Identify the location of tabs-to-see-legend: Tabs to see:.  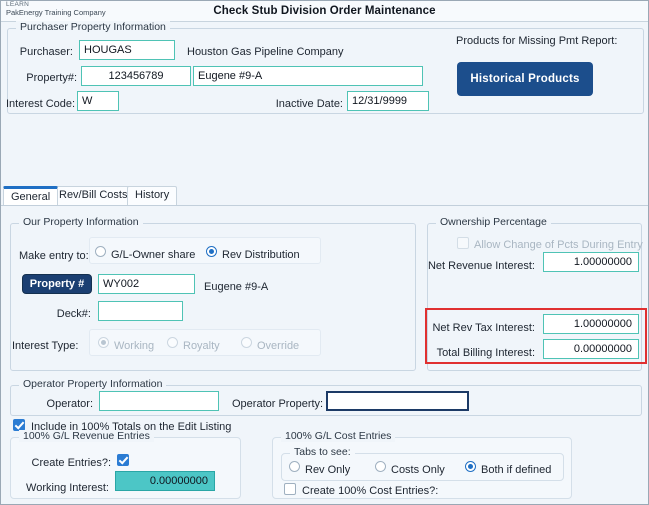
(322, 452).